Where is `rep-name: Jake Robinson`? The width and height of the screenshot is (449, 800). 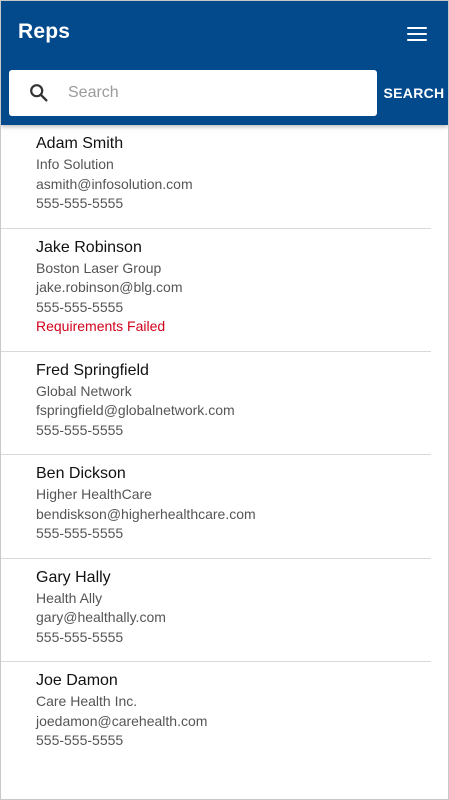 rep-name: Jake Robinson is located at coordinates (89, 247).